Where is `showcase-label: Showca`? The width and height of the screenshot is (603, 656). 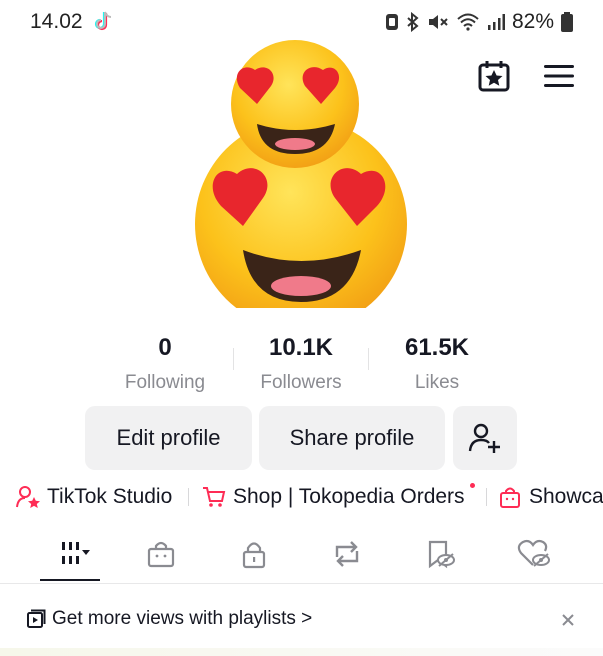
showcase-label: Showca is located at coordinates (566, 496).